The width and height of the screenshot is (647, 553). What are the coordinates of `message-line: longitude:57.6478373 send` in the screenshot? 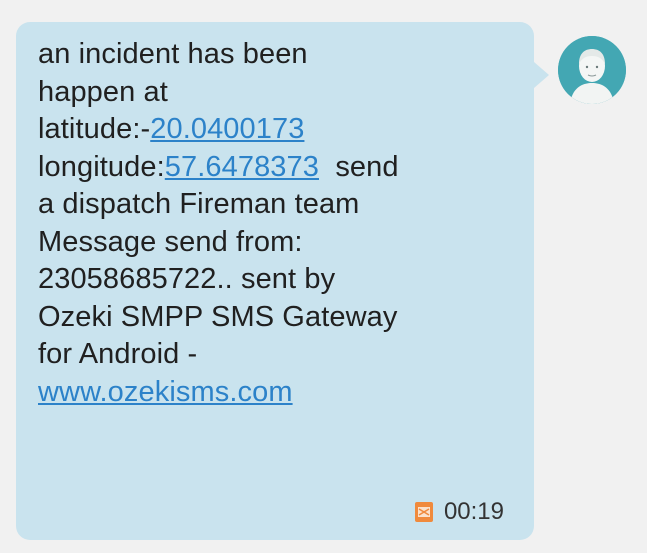 It's located at (273, 168).